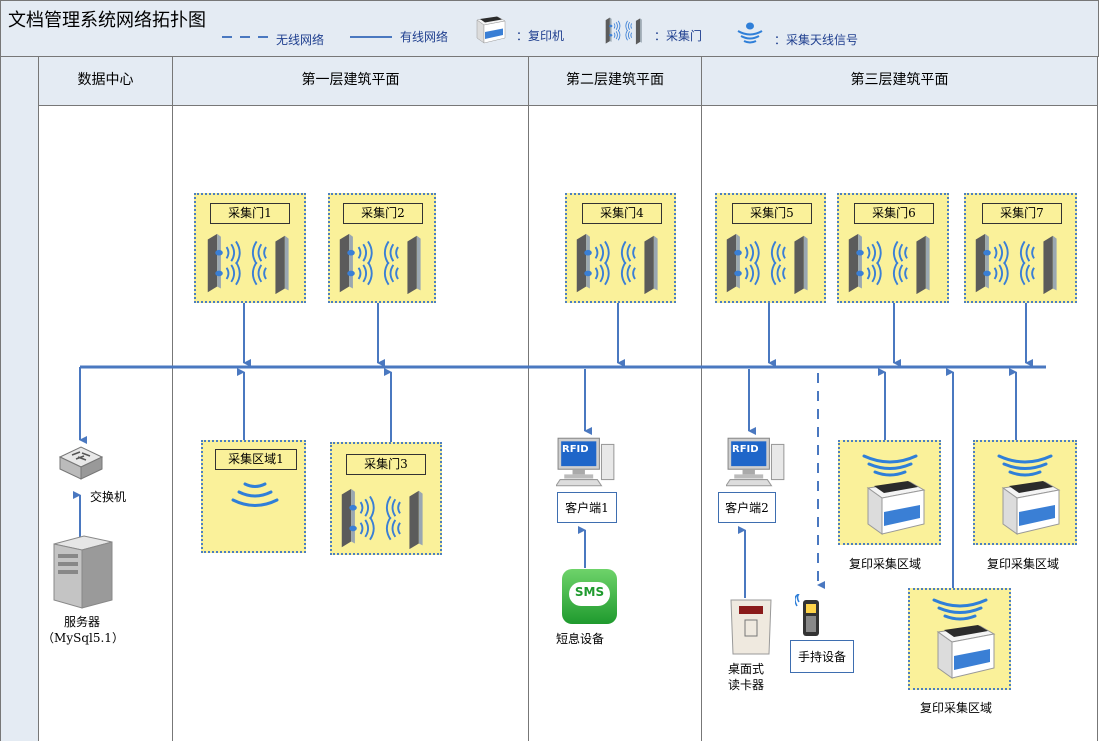 The image size is (1099, 741). I want to click on server-sub-label: （MySql5.1）, so click(83, 638).